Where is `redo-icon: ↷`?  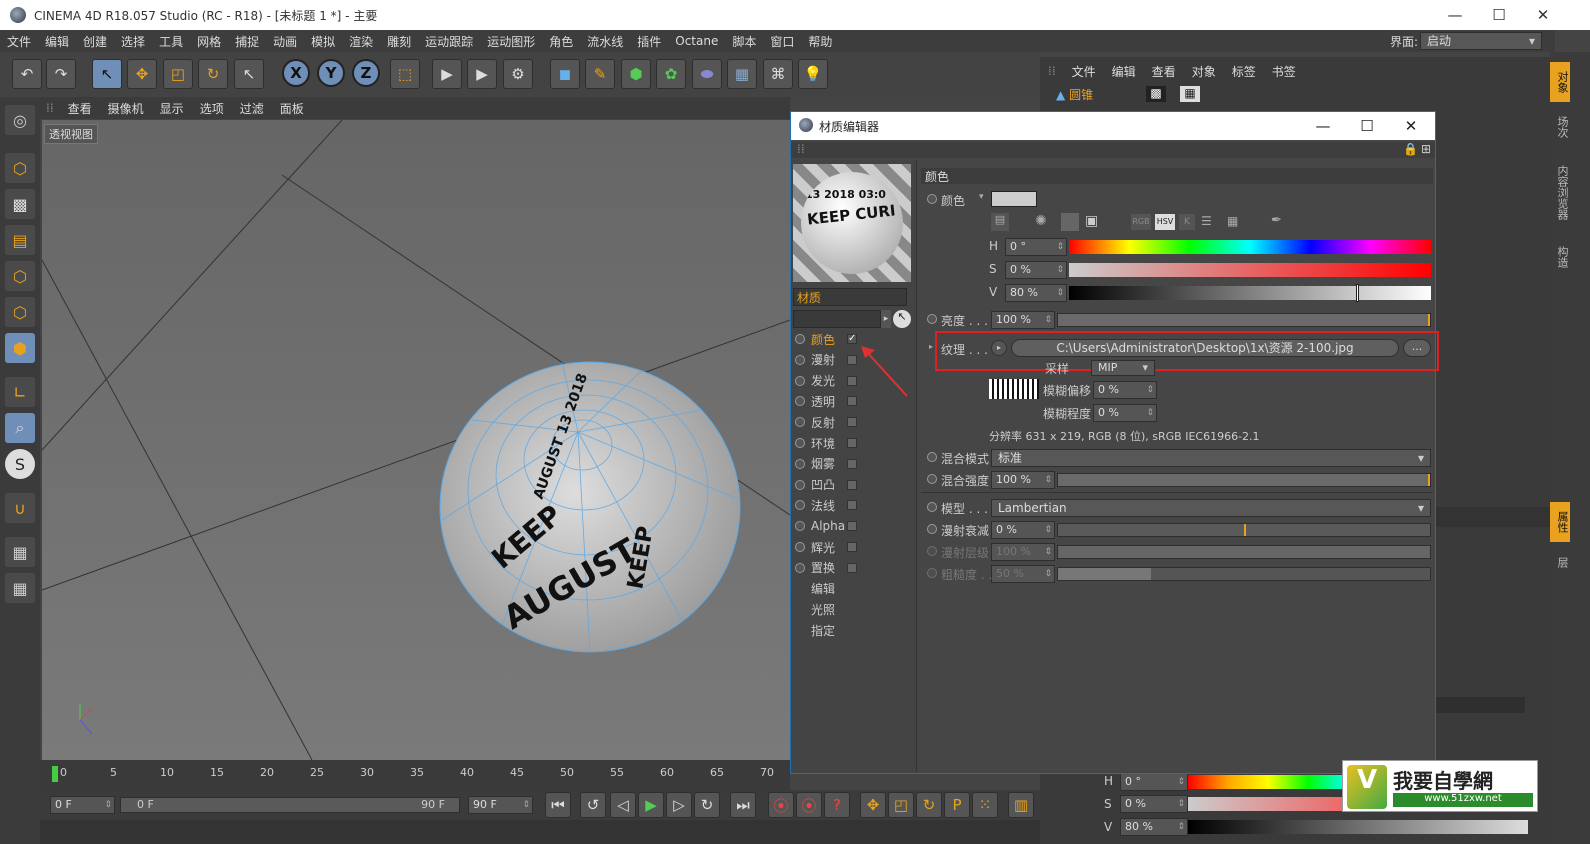
redo-icon: ↷ is located at coordinates (61, 74).